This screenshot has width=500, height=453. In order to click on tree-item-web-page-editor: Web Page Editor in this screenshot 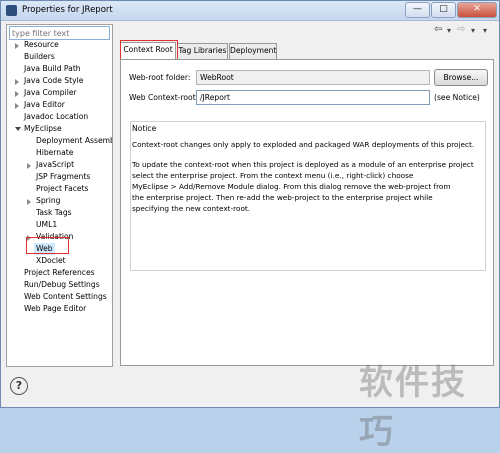, I will do `click(55, 309)`.